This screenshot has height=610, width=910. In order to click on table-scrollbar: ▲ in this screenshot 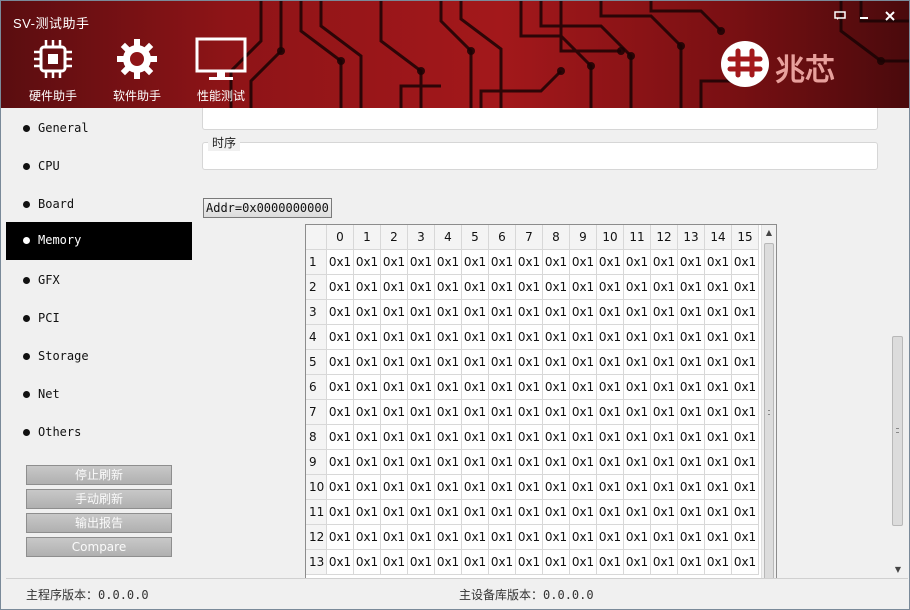, I will do `click(768, 401)`.